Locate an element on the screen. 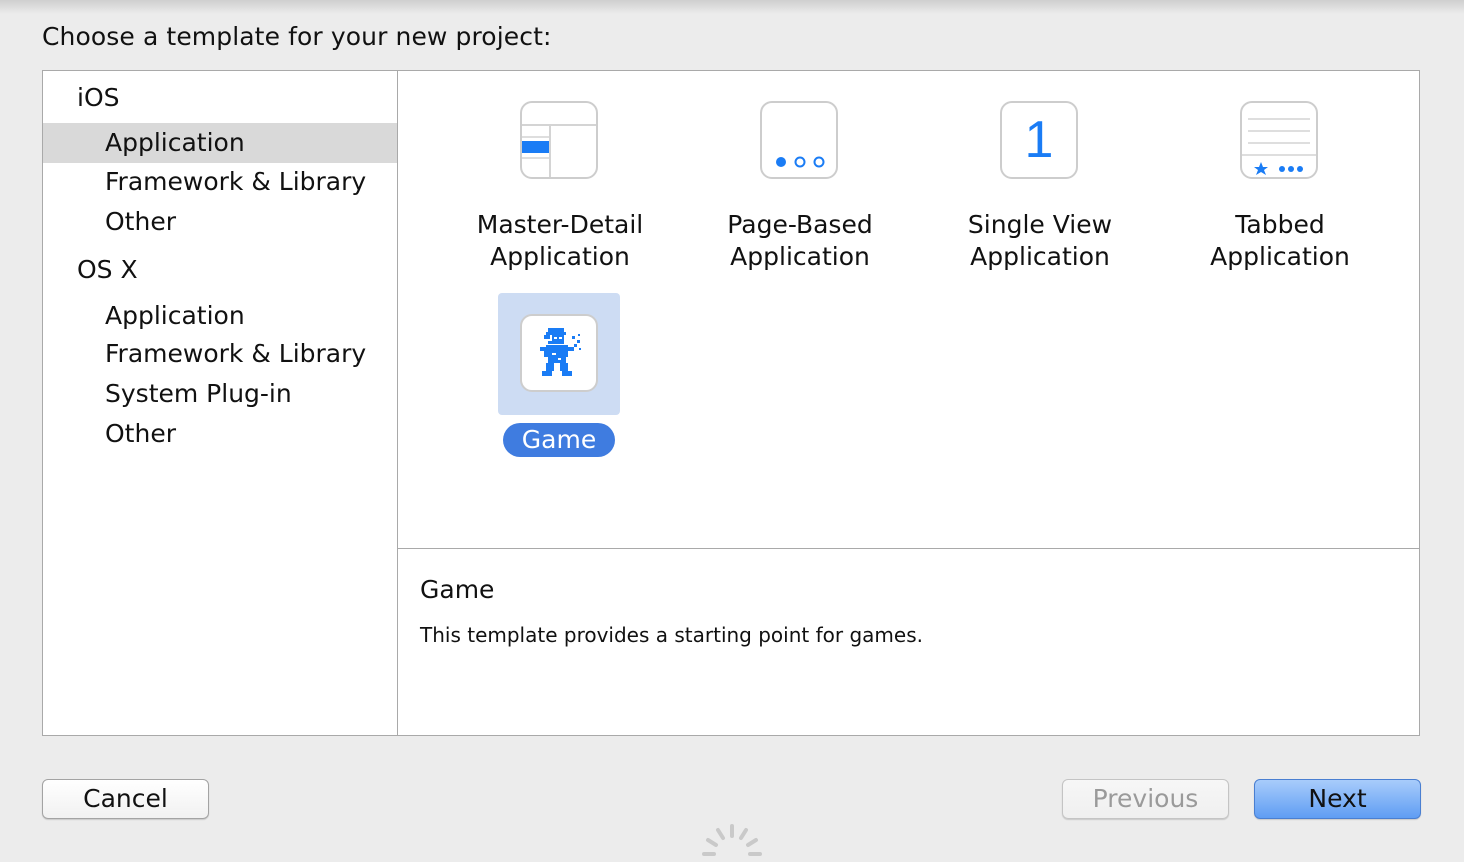 The image size is (1464, 862). window-top-shadow is located at coordinates (732, 7).